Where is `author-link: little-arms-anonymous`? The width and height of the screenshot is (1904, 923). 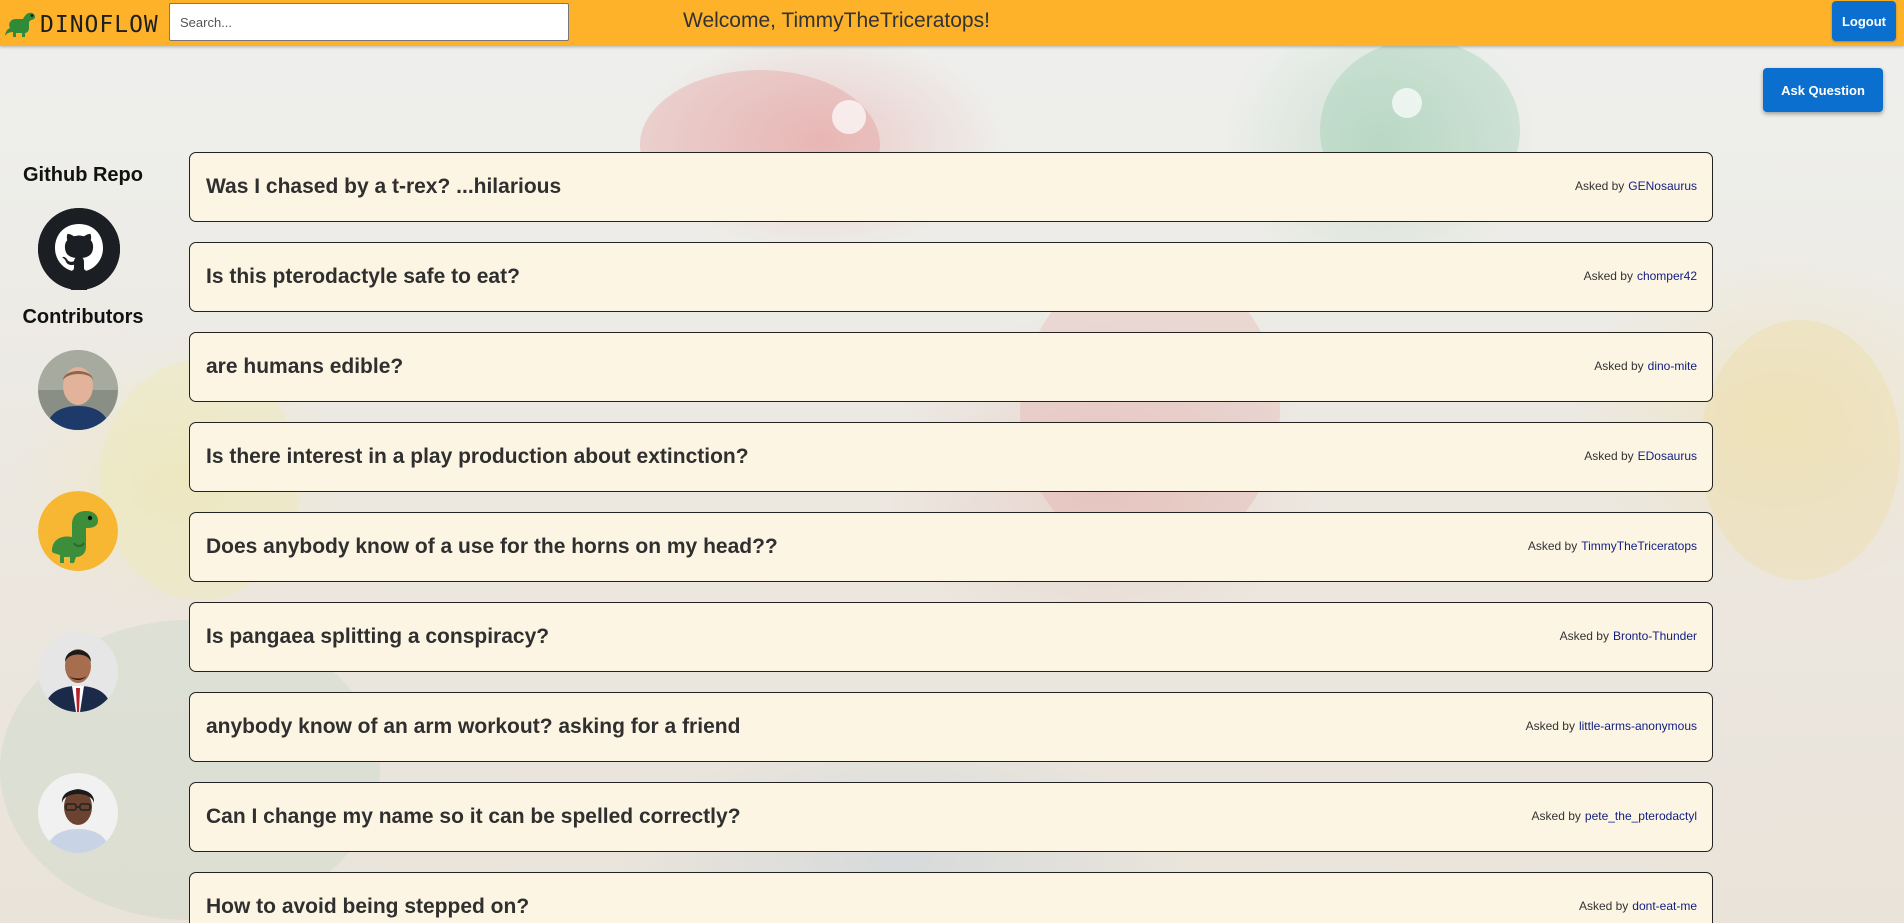 author-link: little-arms-anonymous is located at coordinates (1638, 726).